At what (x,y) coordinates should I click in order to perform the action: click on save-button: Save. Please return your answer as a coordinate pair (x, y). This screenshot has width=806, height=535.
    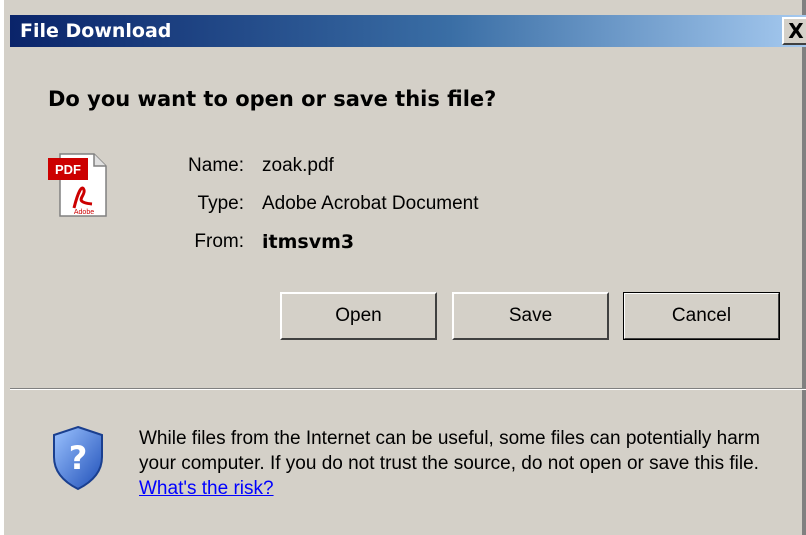
    Looking at the image, I should click on (530, 316).